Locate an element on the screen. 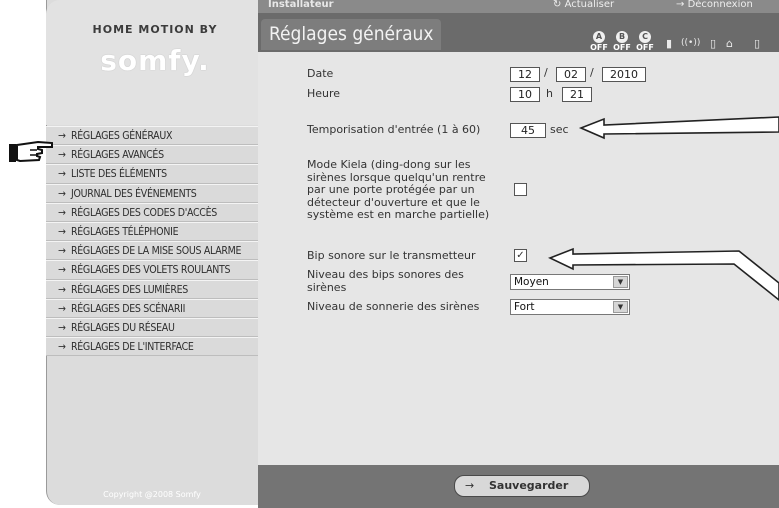 This screenshot has height=508, width=779. beep-transmitter-label: Bip sonore sur le transmetteur is located at coordinates (391, 255).